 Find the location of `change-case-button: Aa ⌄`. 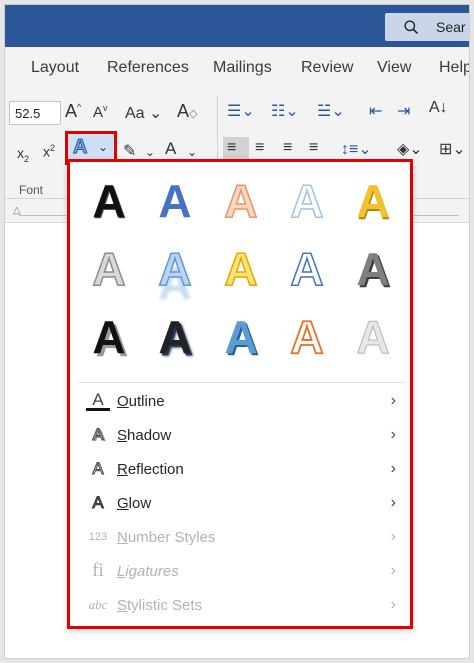

change-case-button: Aa ⌄ is located at coordinates (143, 113).